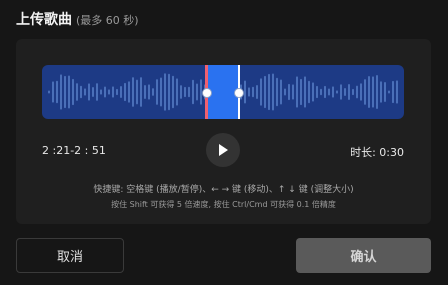  Describe the element at coordinates (239, 93) in the screenshot. I see `right-handle` at that location.